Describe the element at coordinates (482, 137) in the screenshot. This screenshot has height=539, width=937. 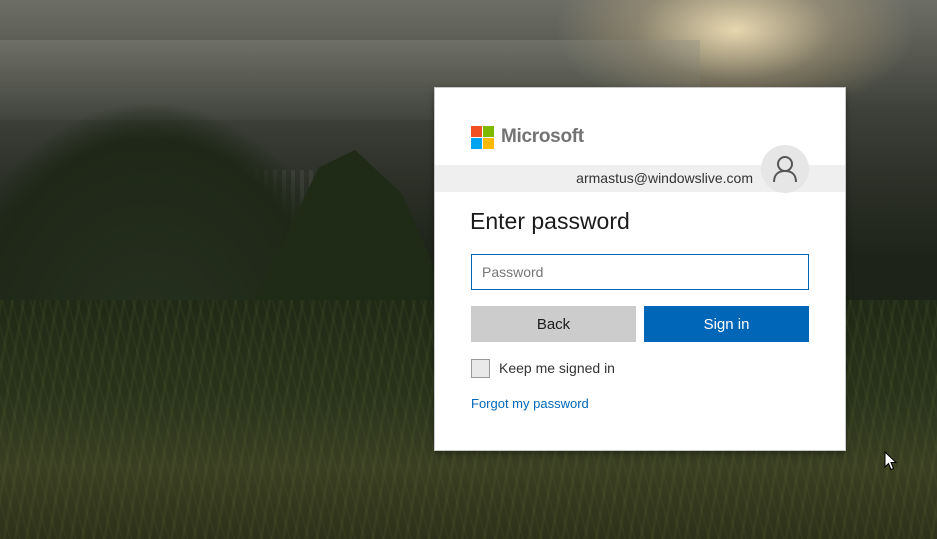
I see `microsoft-logo-icon` at that location.